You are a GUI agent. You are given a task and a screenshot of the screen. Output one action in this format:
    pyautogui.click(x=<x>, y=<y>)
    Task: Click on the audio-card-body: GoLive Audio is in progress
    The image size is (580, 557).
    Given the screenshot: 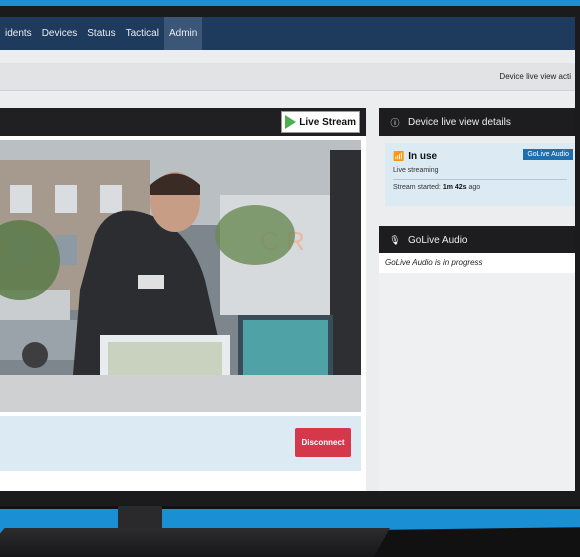 What is the action you would take?
    pyautogui.click(x=477, y=263)
    